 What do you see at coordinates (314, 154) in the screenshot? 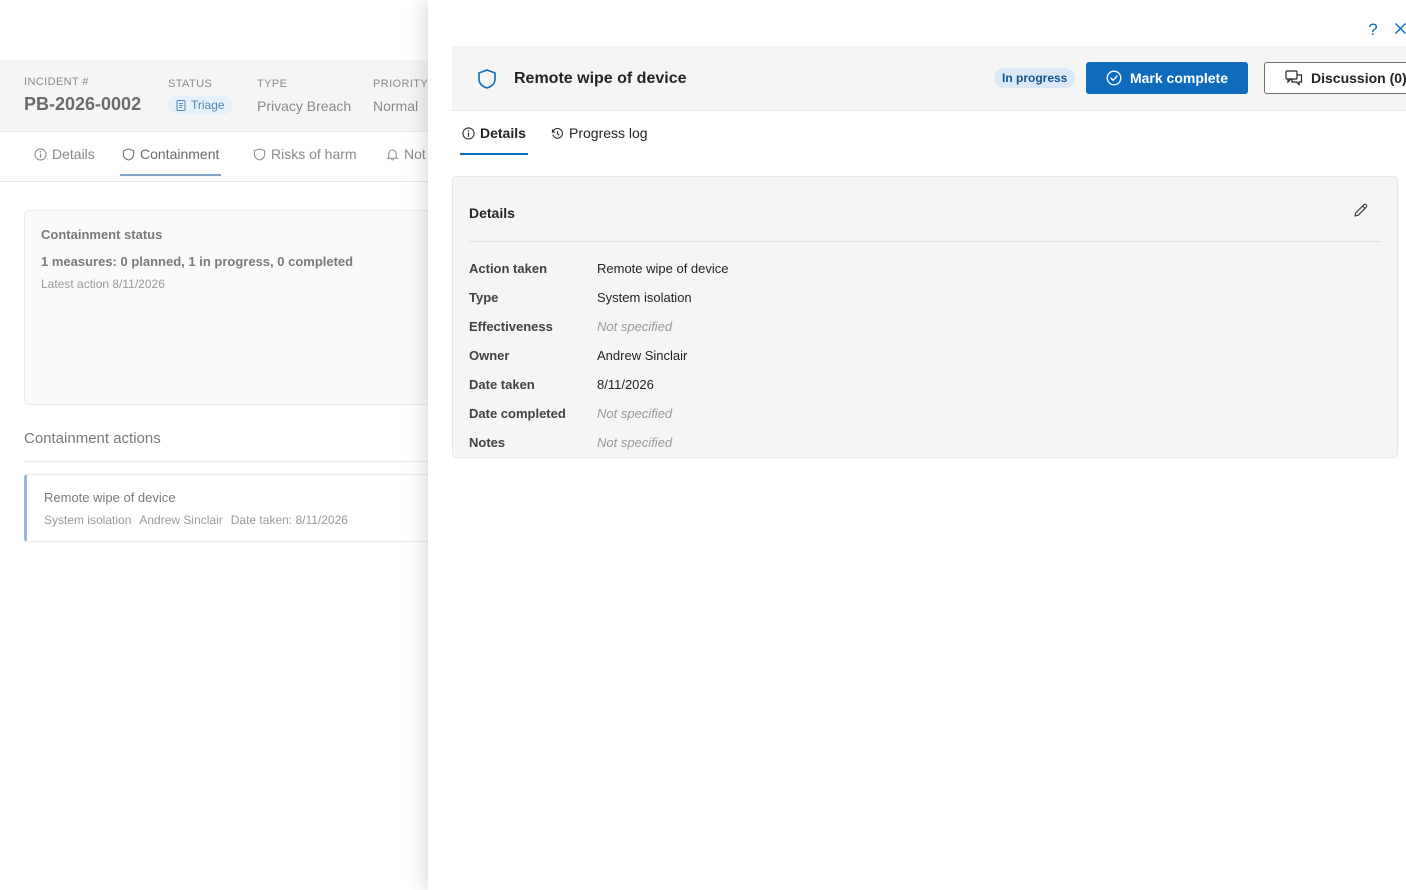
I see `tab-risks-label: Risks of harm` at bounding box center [314, 154].